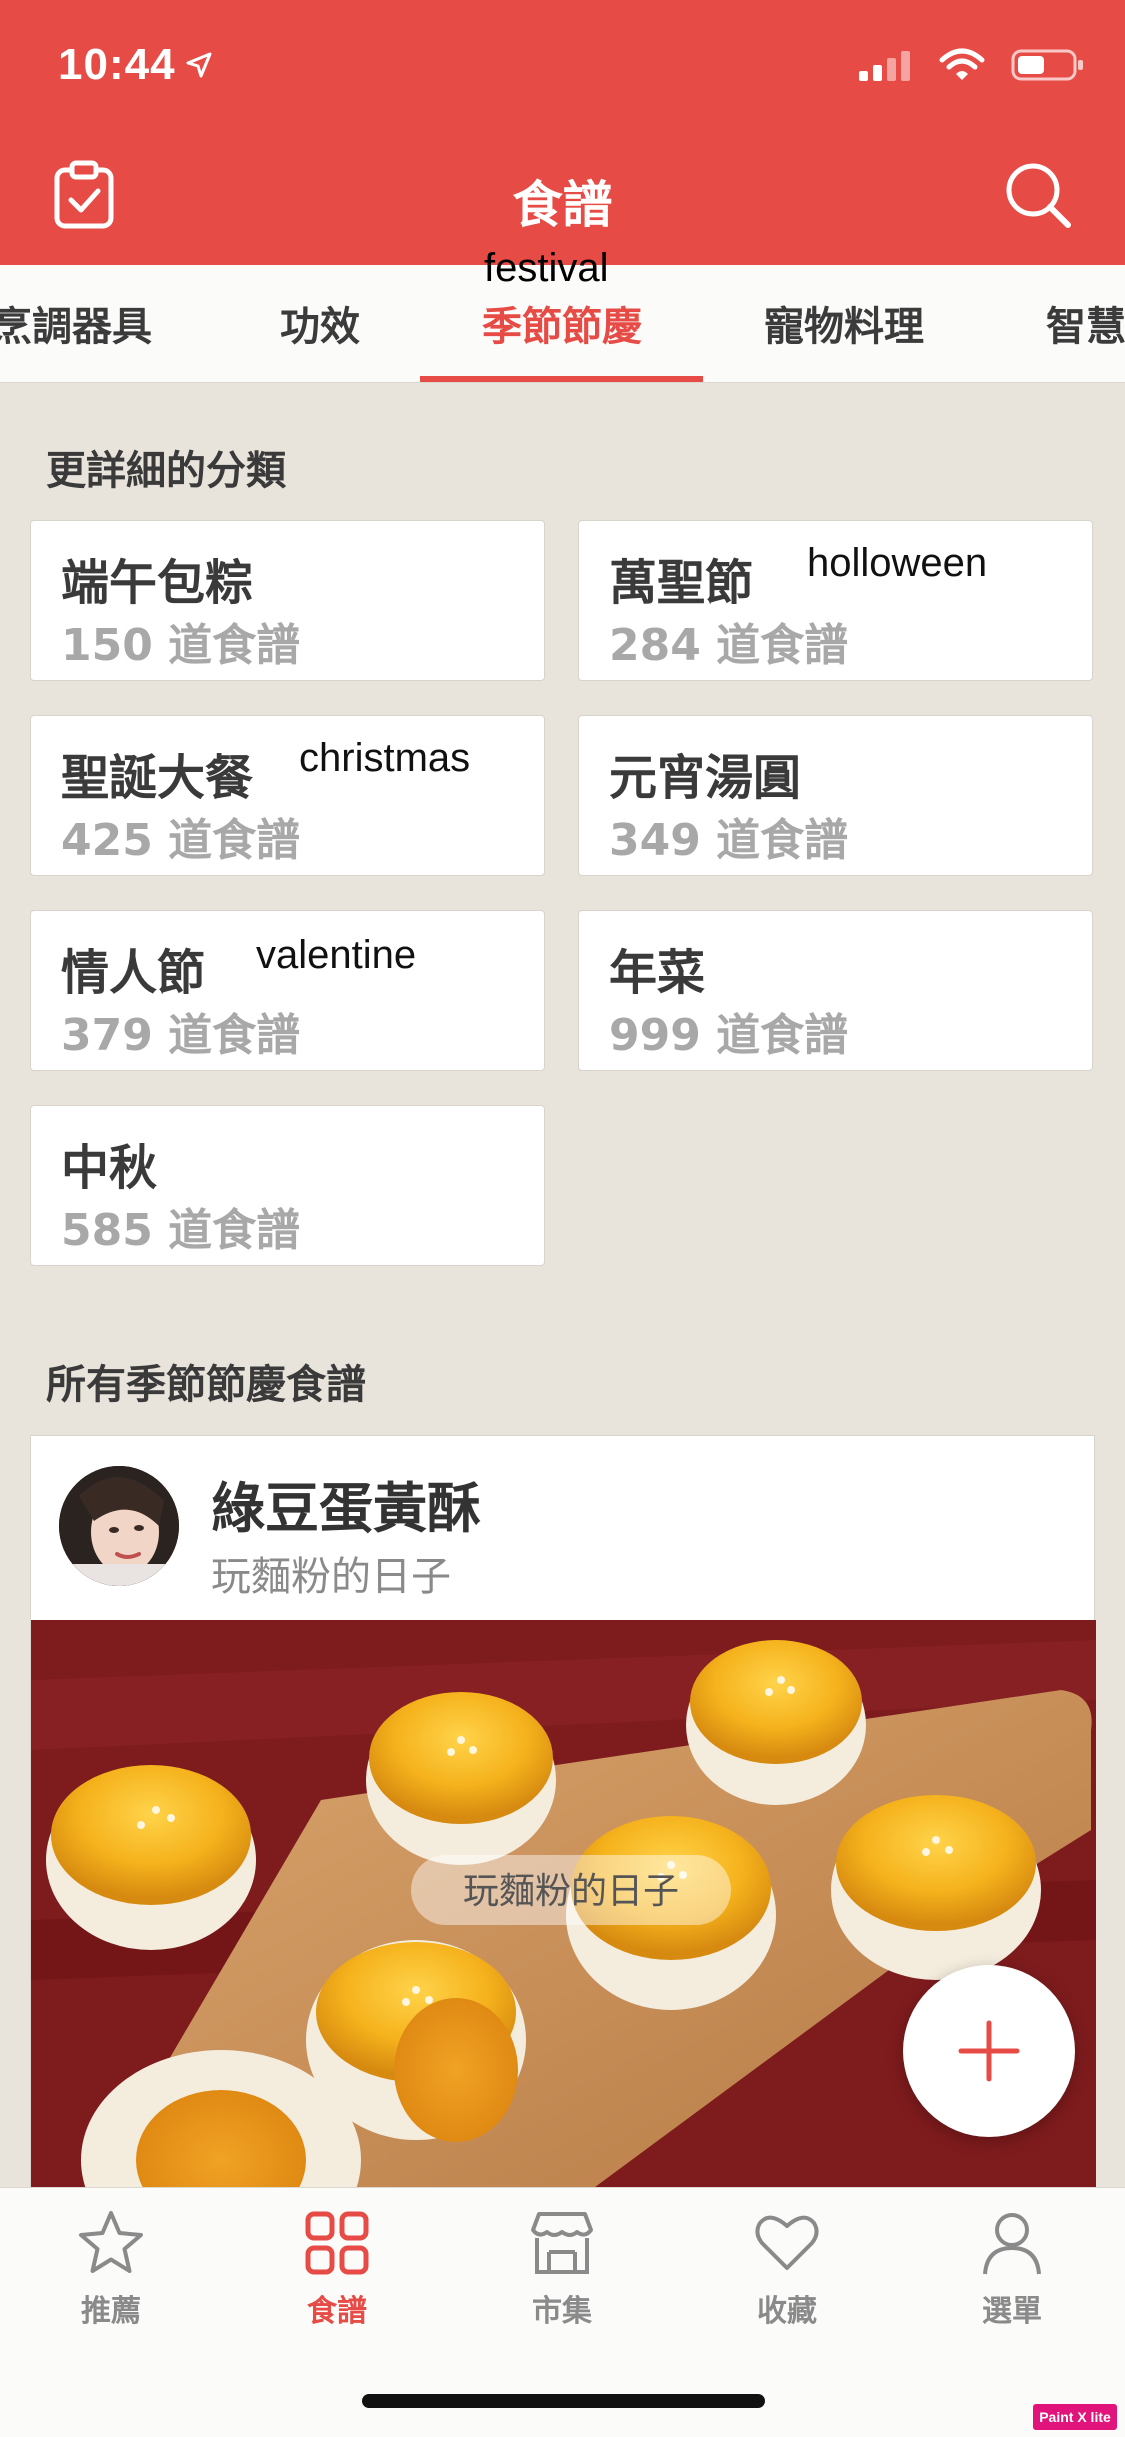 This screenshot has height=2437, width=1125. Describe the element at coordinates (657, 973) in the screenshot. I see `subcategory-name: 年菜` at that location.